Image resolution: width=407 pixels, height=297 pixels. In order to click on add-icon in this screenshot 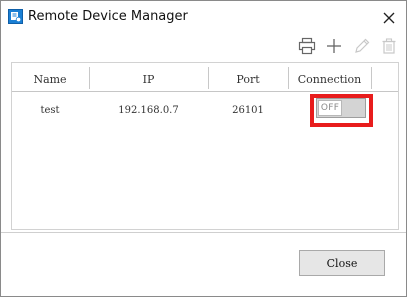, I will do `click(334, 46)`.